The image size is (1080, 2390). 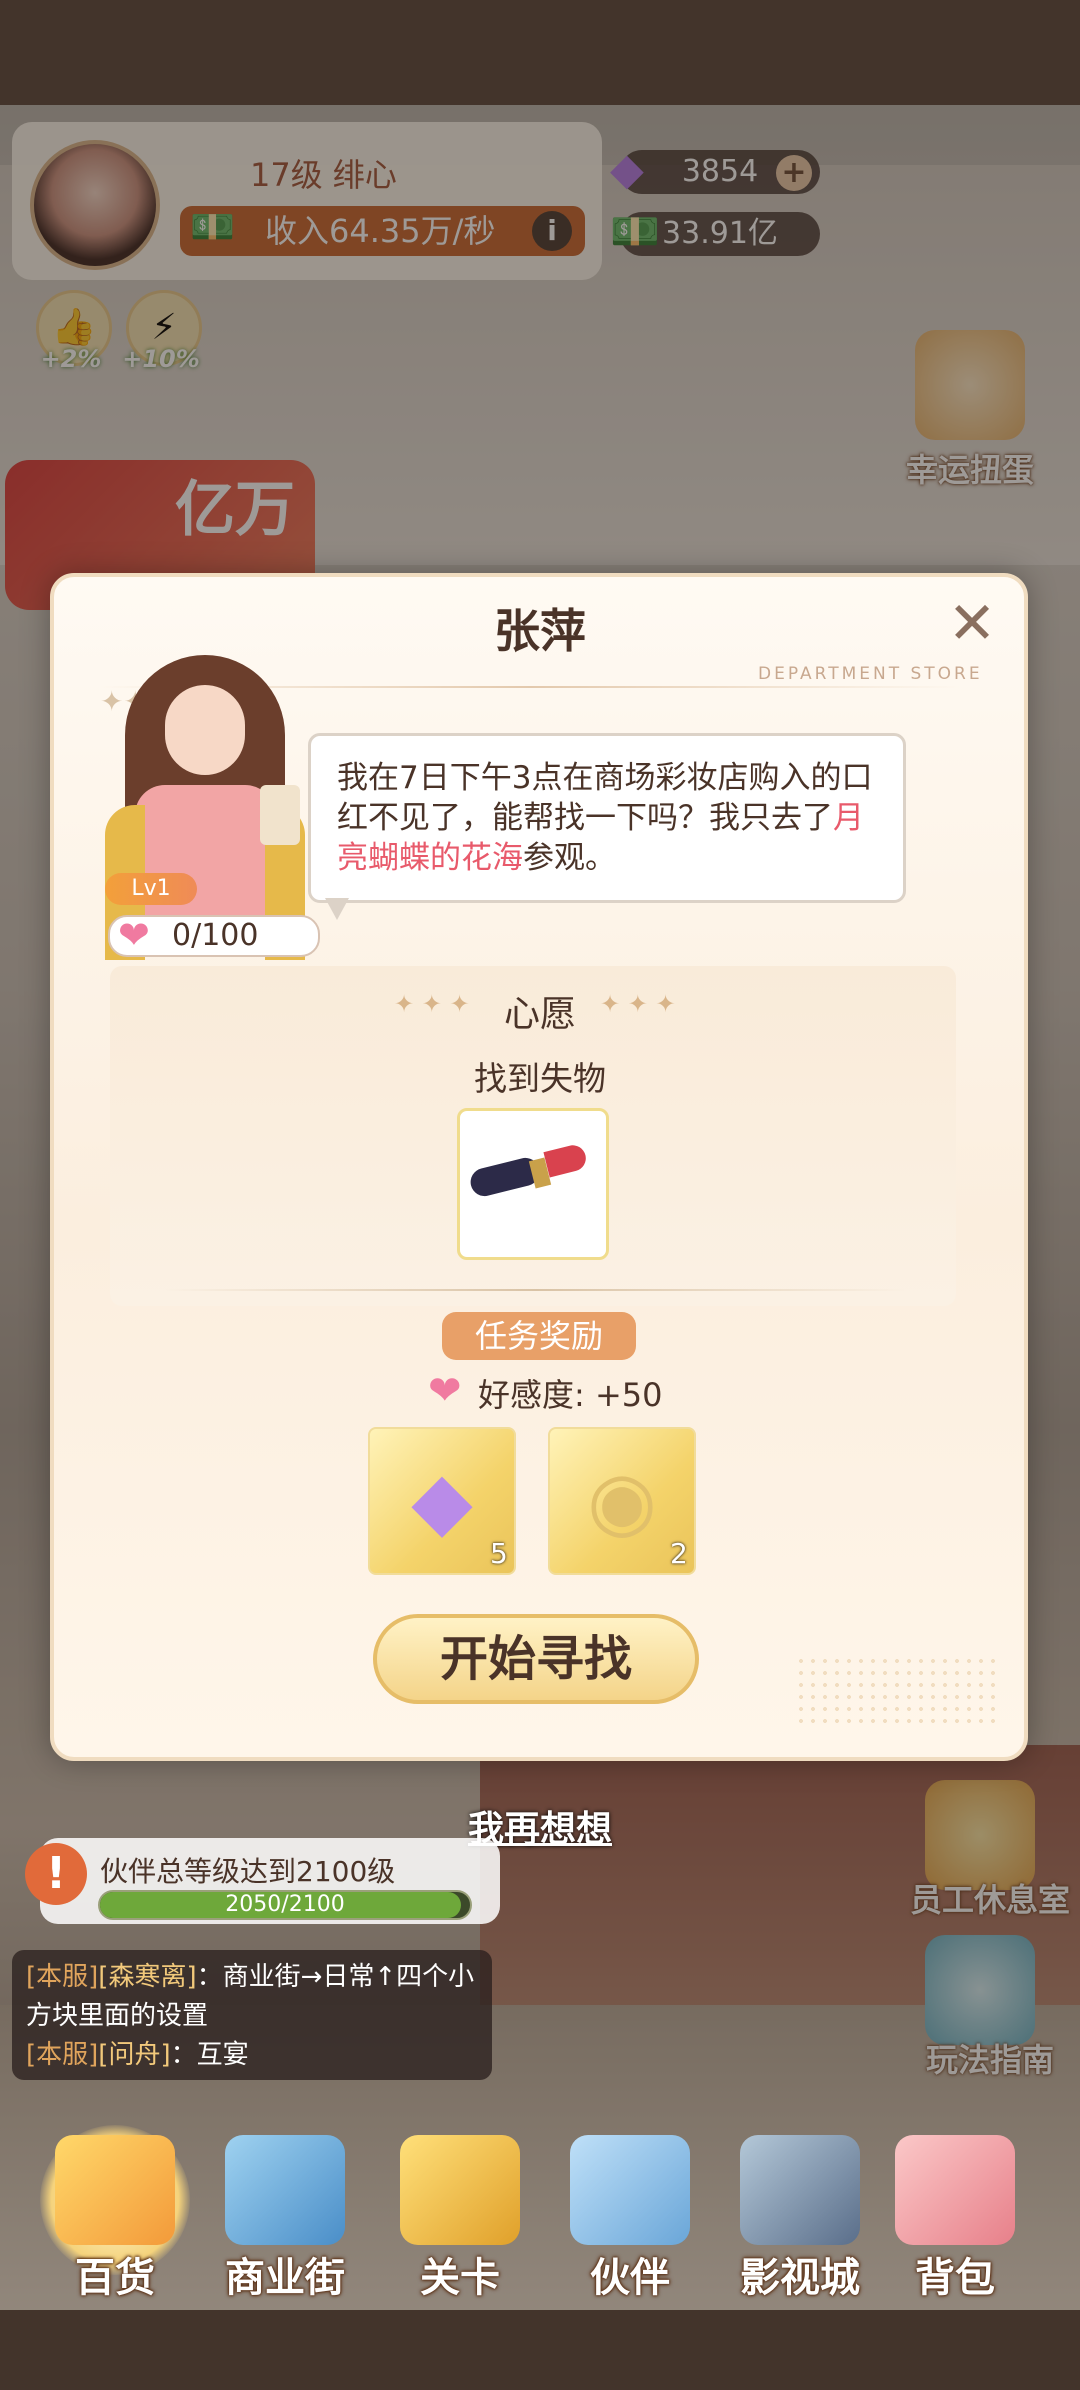 What do you see at coordinates (800, 2274) in the screenshot?
I see `nav-item-film-city: 影视城` at bounding box center [800, 2274].